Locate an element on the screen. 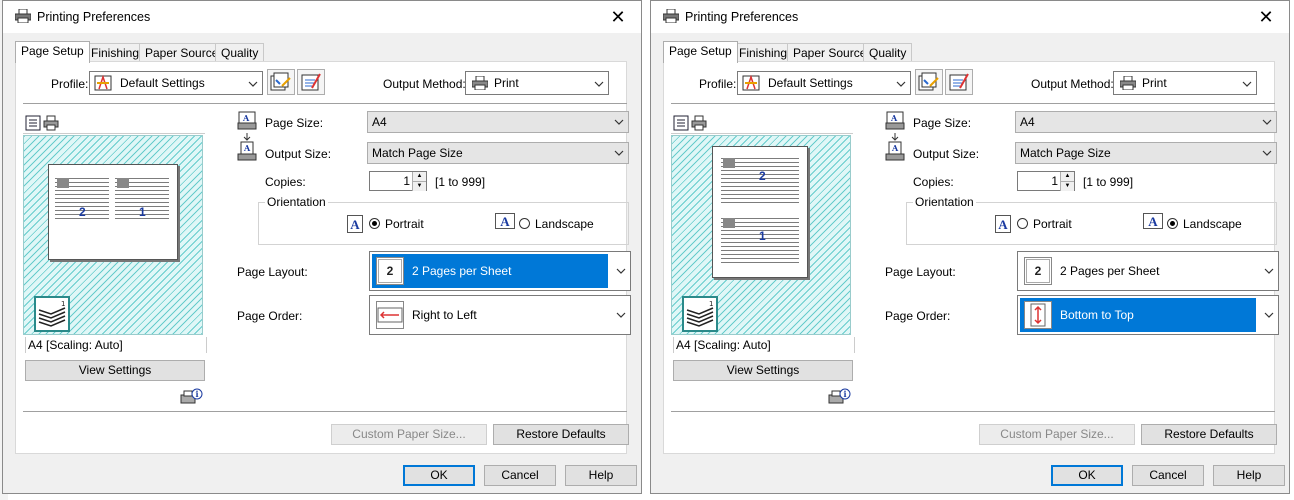  profile-edit-icon is located at coordinates (928, 81).